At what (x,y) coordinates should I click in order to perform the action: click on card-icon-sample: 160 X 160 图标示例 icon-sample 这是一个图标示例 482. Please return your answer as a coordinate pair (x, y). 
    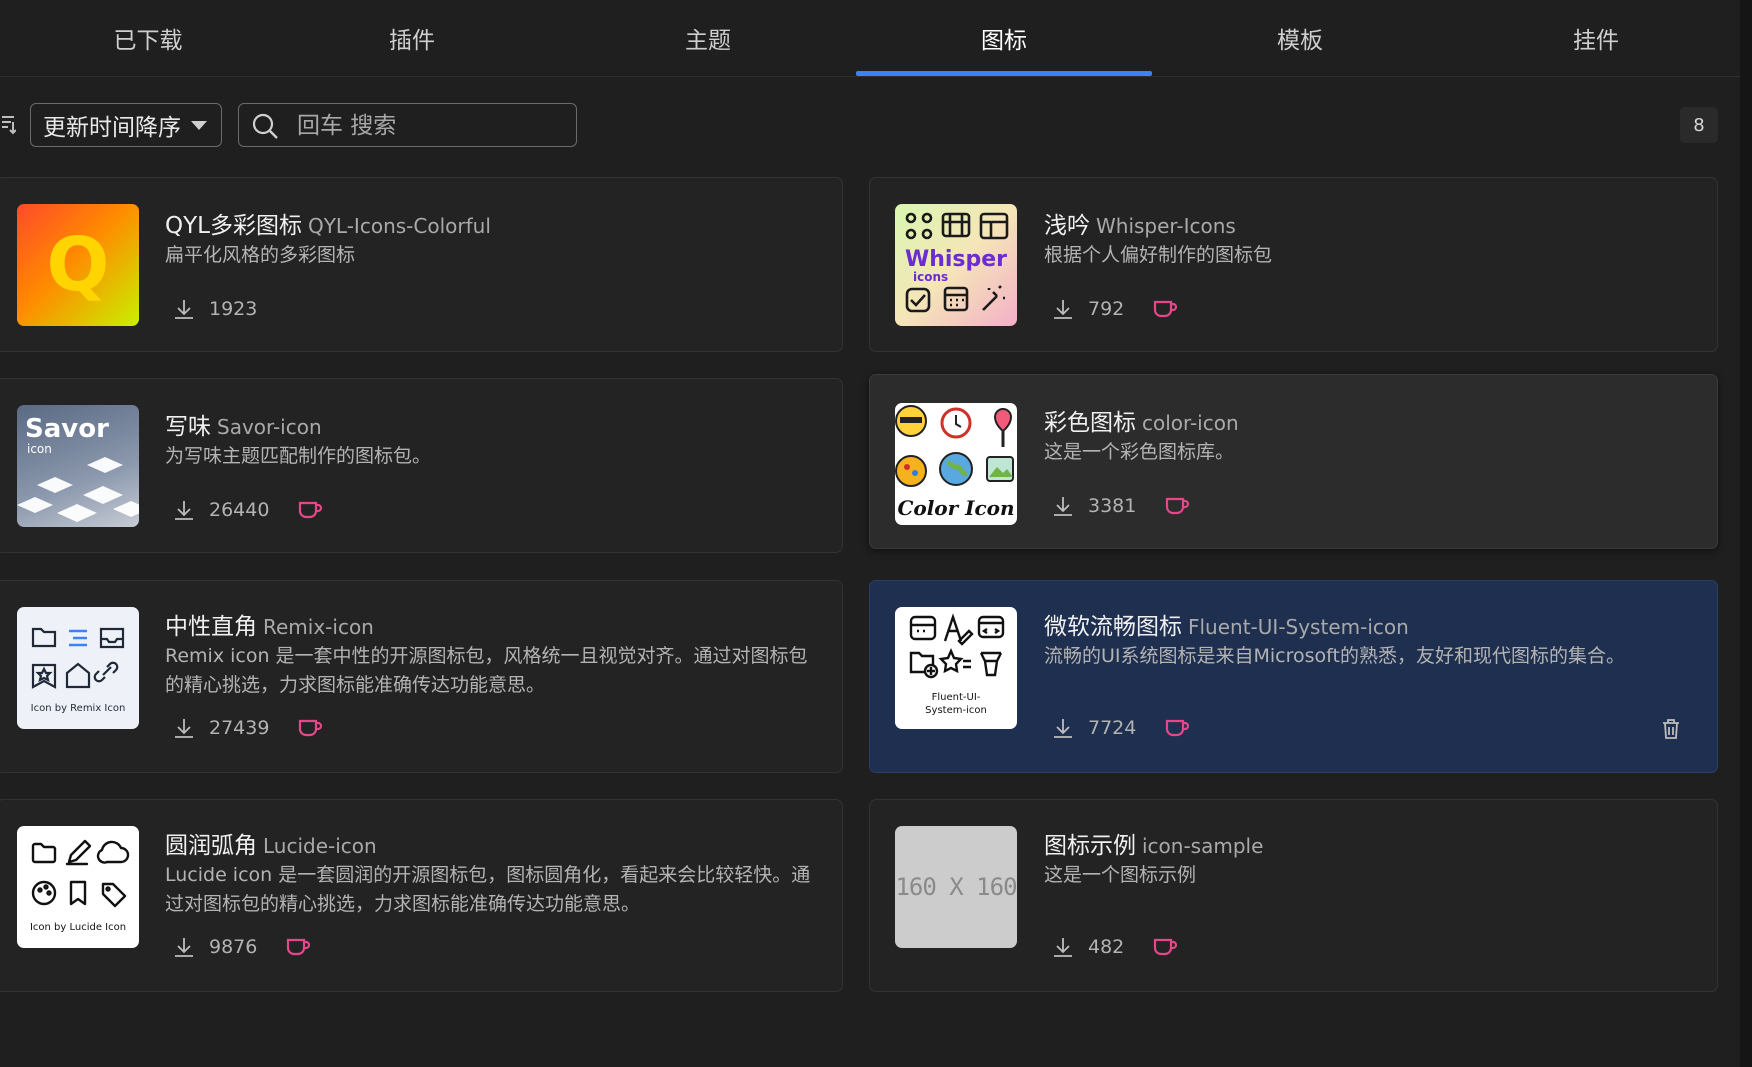
    Looking at the image, I should click on (1293, 895).